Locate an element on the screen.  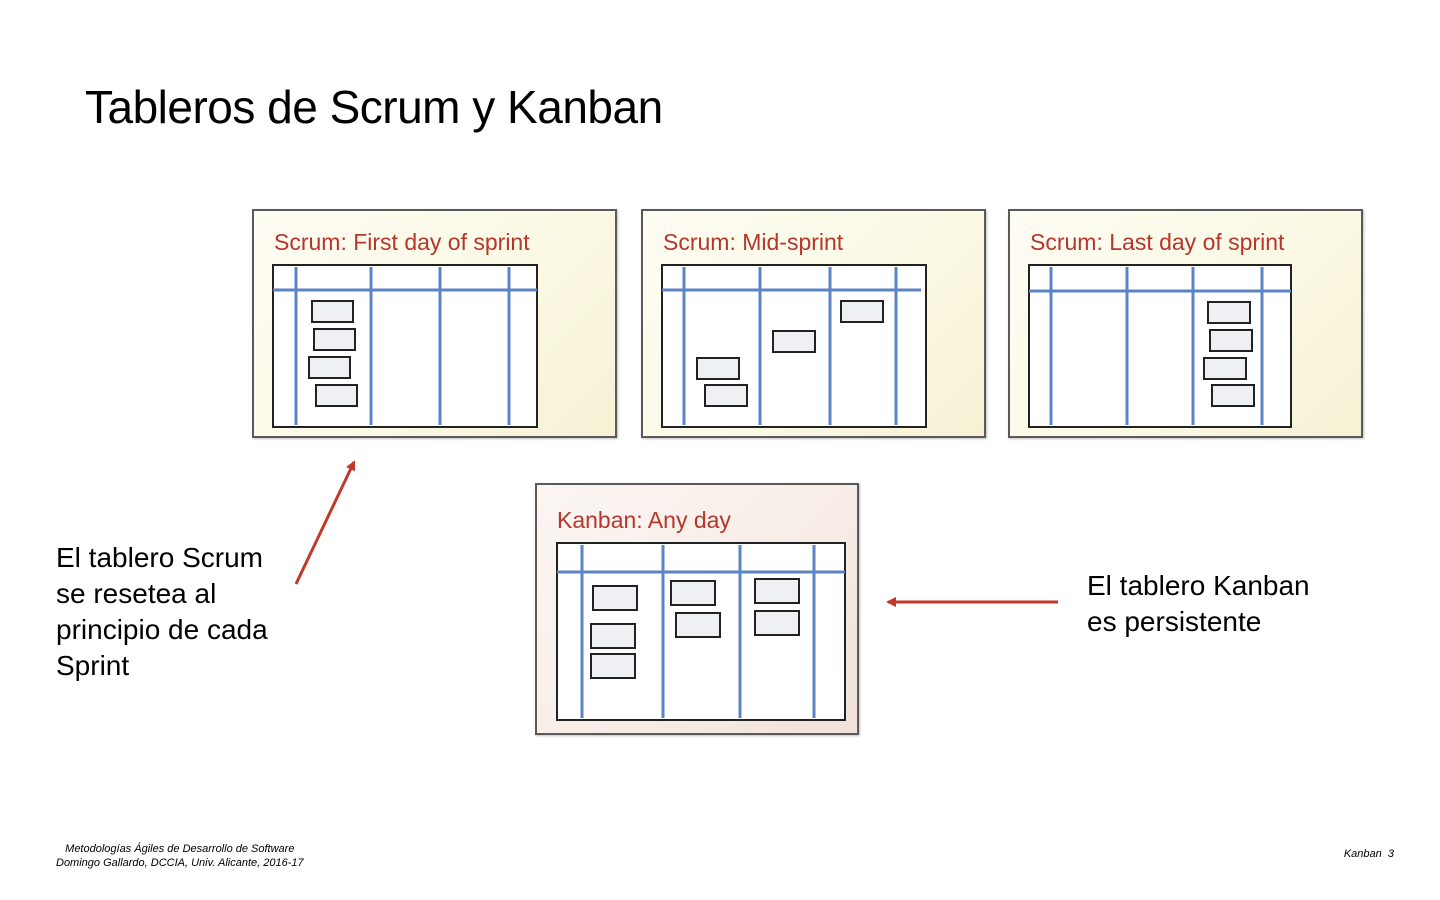
arrow-to-scrum-board is located at coordinates (325, 522).